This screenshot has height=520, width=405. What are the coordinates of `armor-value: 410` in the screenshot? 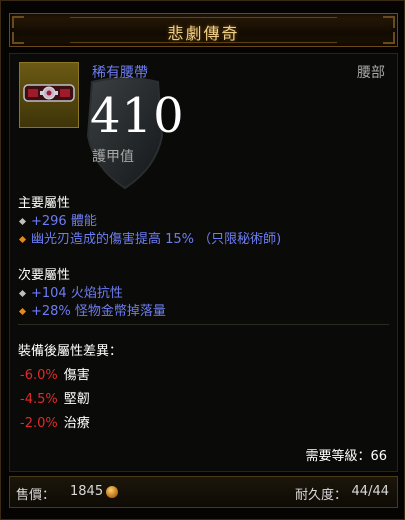 It's located at (137, 116).